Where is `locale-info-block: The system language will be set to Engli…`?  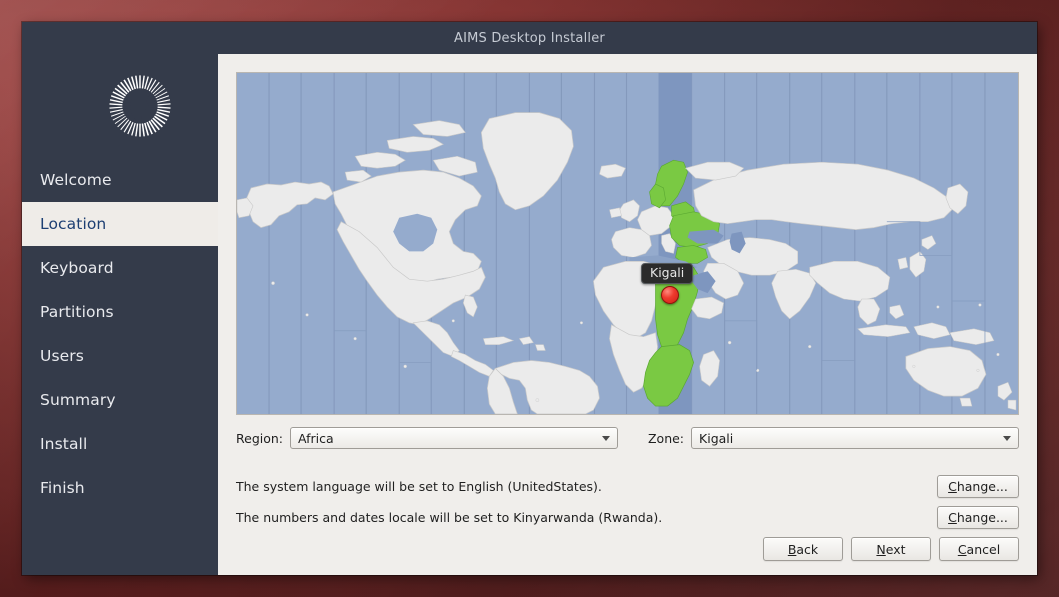
locale-info-block: The system language will be set to Engli… is located at coordinates (627, 506).